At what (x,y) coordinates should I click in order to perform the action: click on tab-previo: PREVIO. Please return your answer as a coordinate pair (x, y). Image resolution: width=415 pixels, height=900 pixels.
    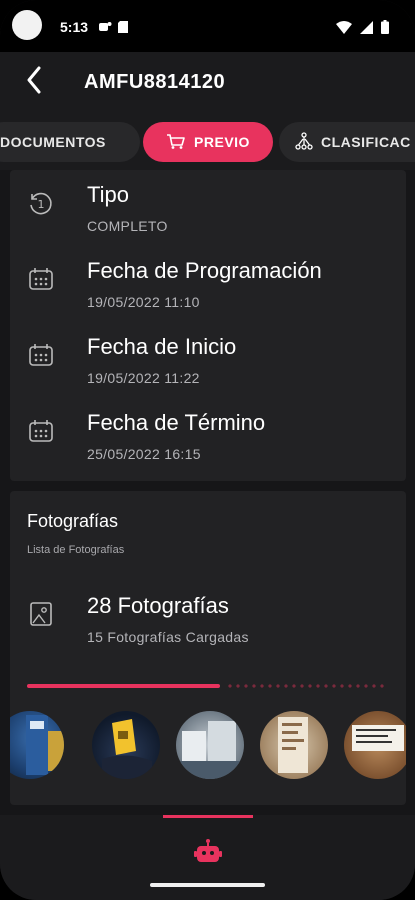
    Looking at the image, I should click on (208, 142).